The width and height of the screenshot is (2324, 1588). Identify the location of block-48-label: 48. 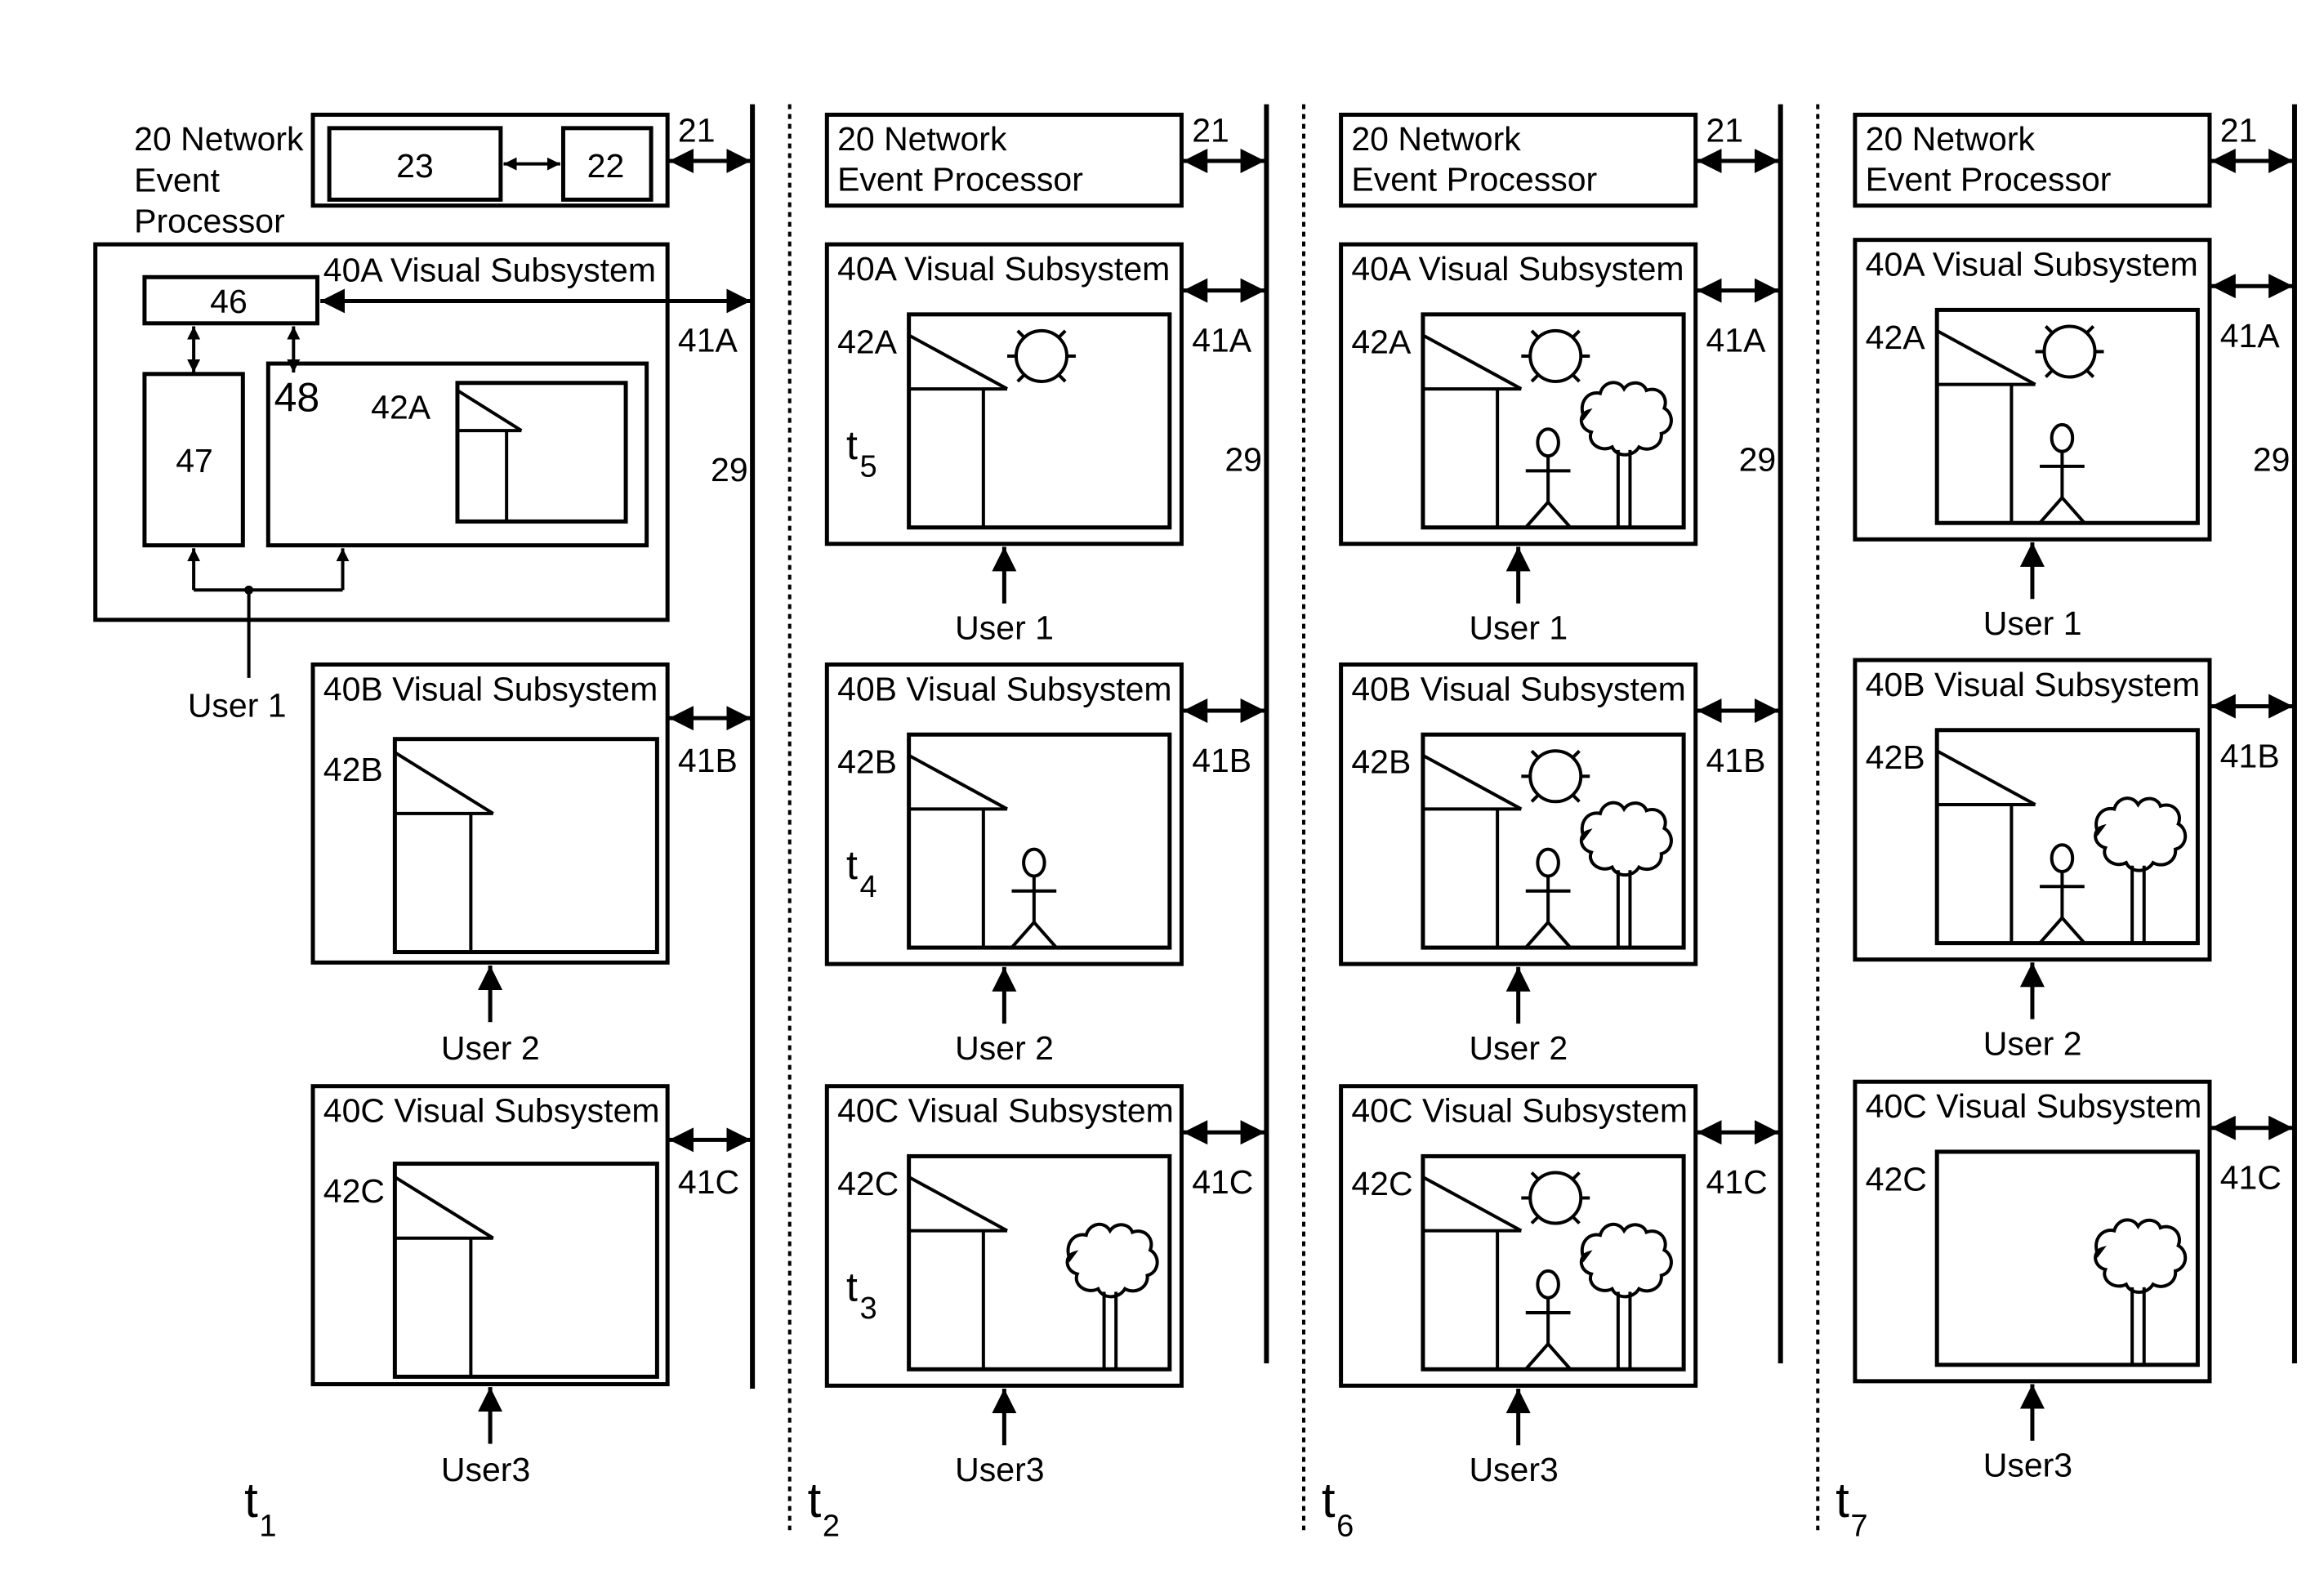
(297, 397).